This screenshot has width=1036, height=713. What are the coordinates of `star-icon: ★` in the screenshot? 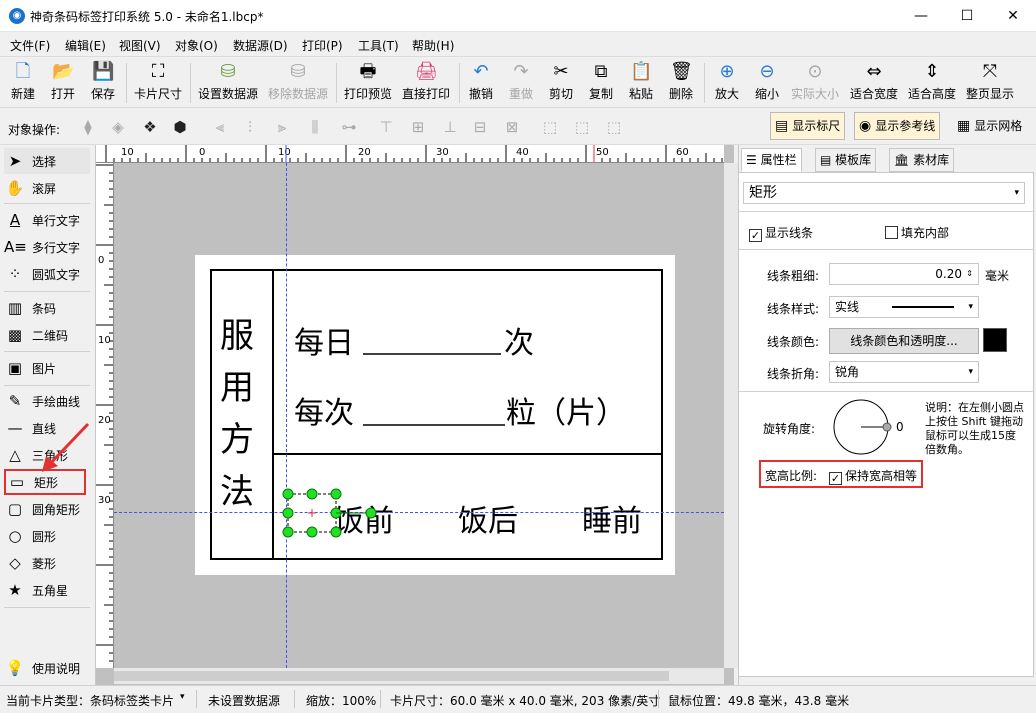 It's located at (15, 590).